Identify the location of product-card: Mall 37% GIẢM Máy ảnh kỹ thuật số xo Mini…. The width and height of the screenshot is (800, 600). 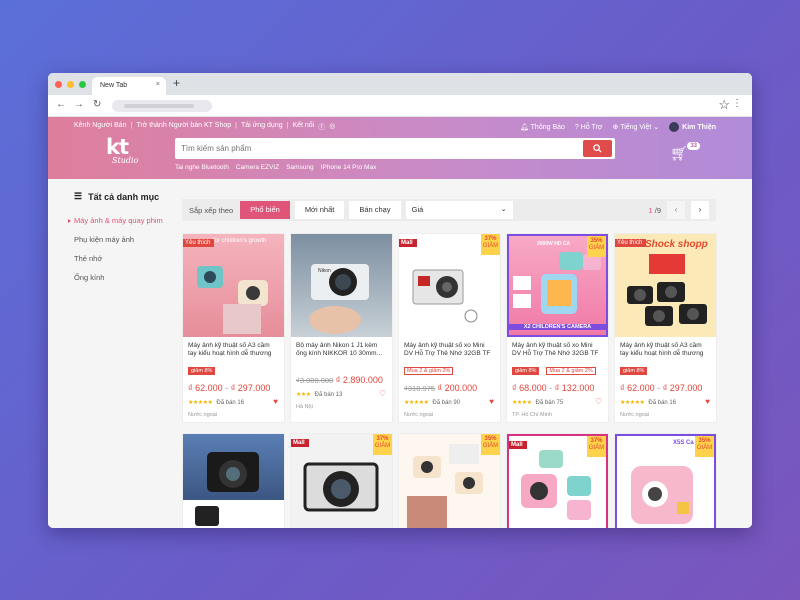
(449, 328).